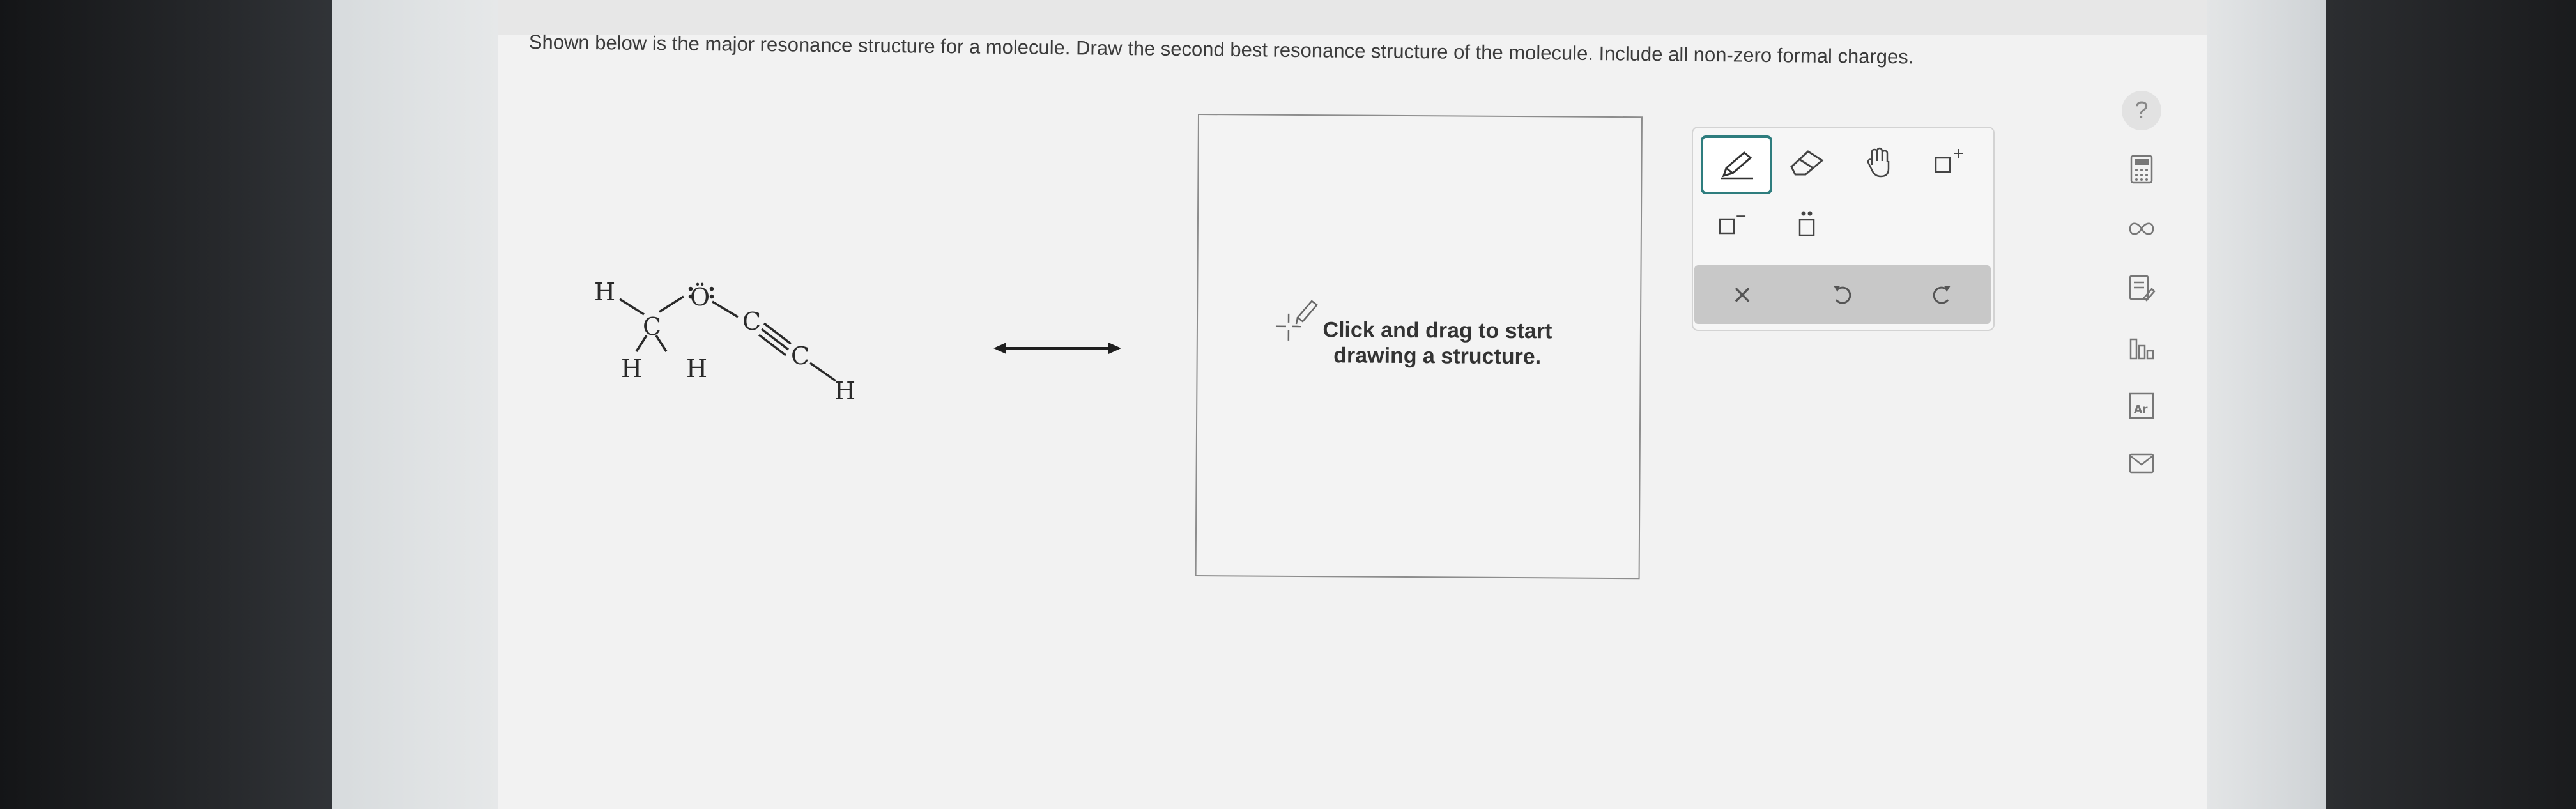 Image resolution: width=2576 pixels, height=809 pixels. I want to click on positive-charge-symbol: +, so click(1958, 154).